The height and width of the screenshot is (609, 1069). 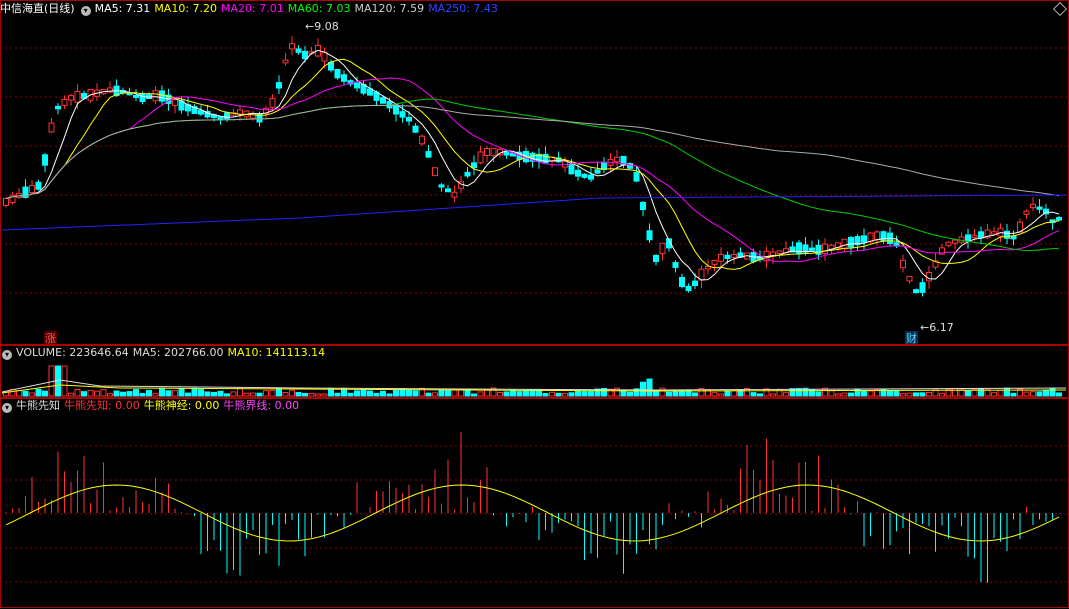 What do you see at coordinates (276, 352) in the screenshot?
I see `volume-ma10-label: MA10: 141113.14` at bounding box center [276, 352].